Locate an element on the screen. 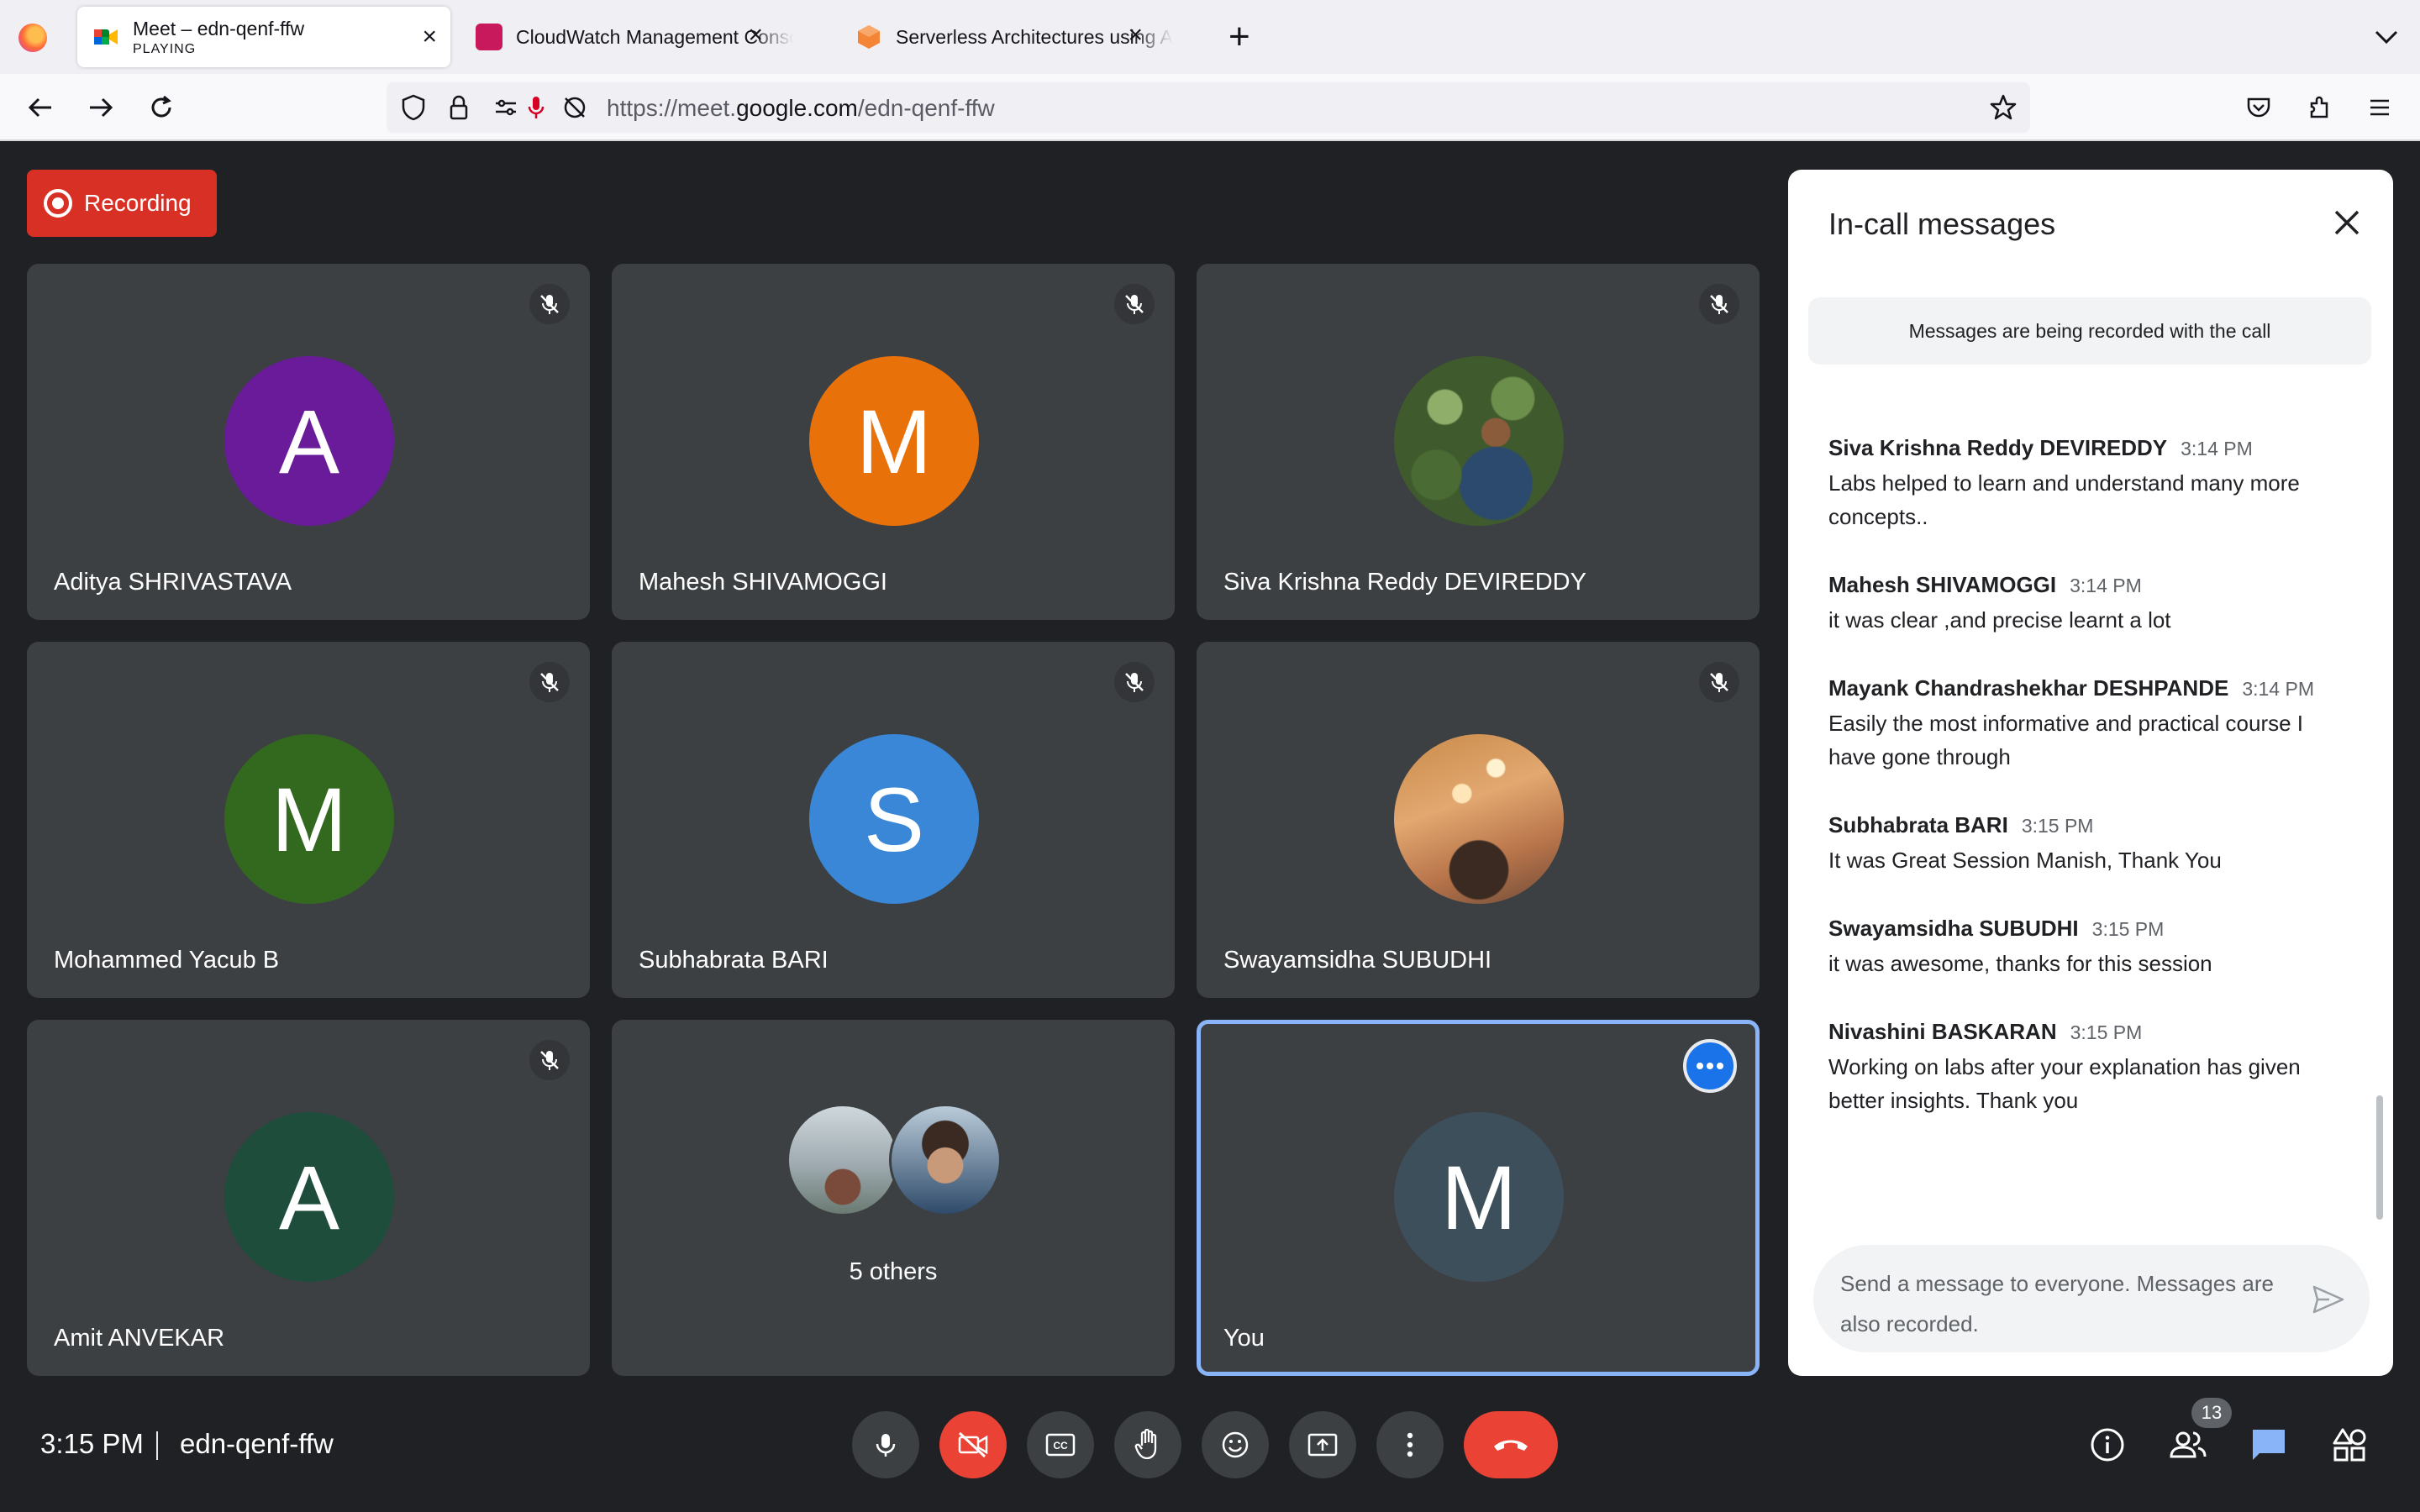 This screenshot has height=1512, width=2420. more-options-button is located at coordinates (1410, 1444).